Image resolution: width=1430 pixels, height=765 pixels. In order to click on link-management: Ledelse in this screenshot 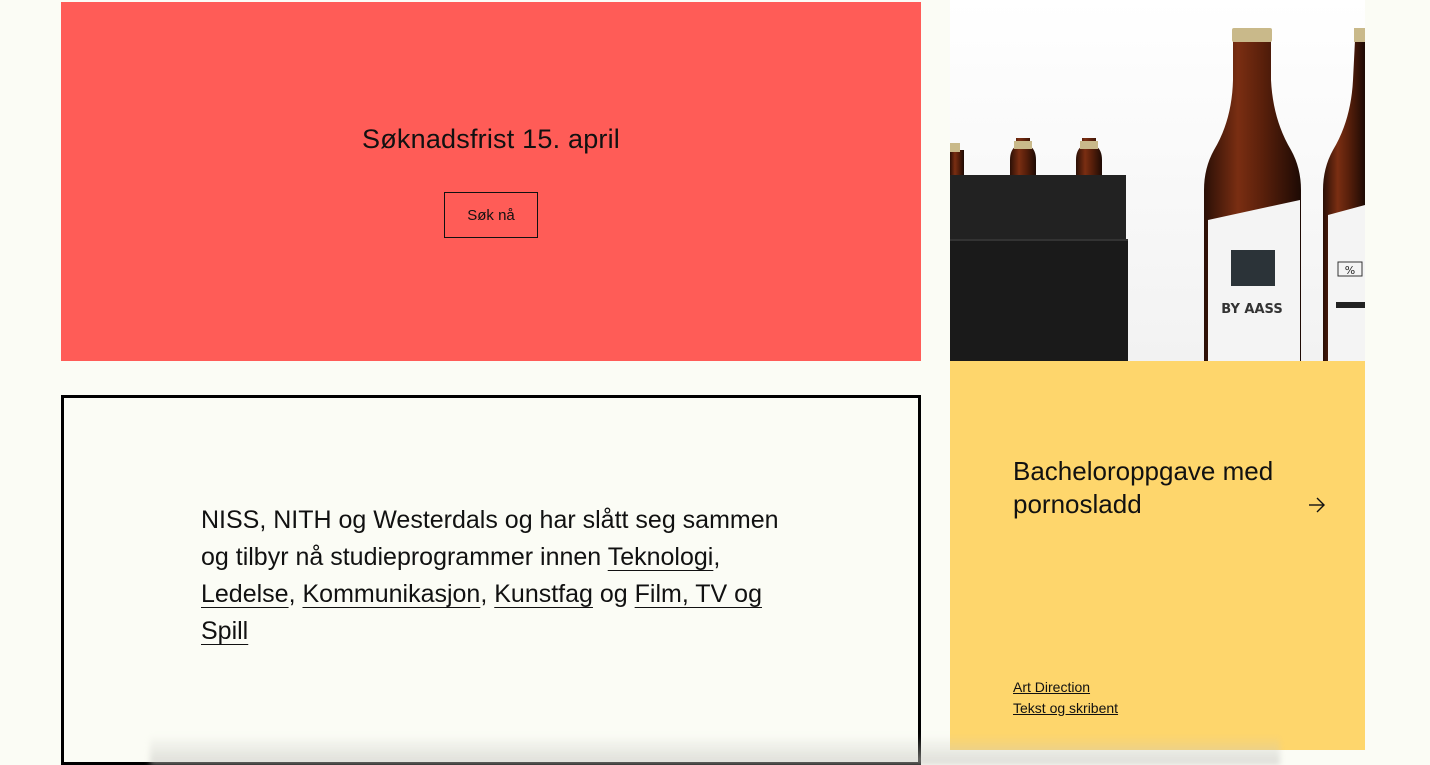, I will do `click(245, 594)`.